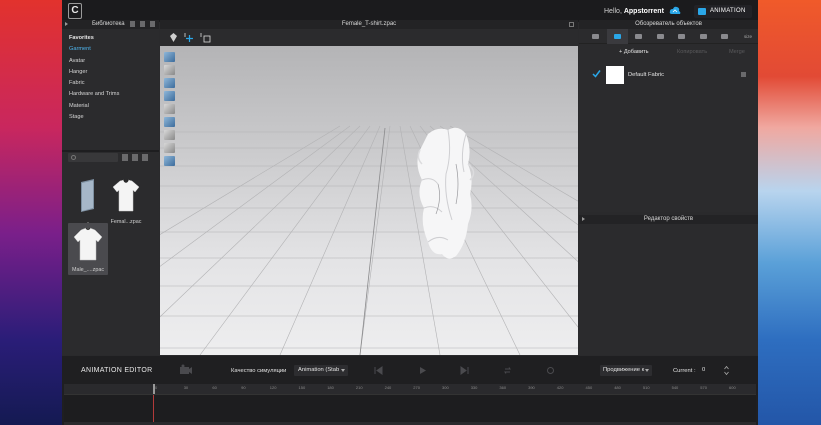 Image resolution: width=821 pixels, height=425 pixels. What do you see at coordinates (169, 70) in the screenshot?
I see `avatar-display-icon` at bounding box center [169, 70].